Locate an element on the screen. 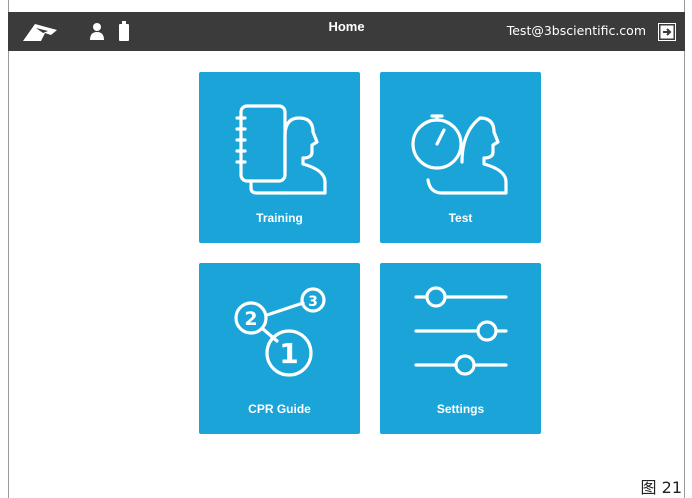 This screenshot has width=692, height=498. cpr-step-1: 1 is located at coordinates (288, 353).